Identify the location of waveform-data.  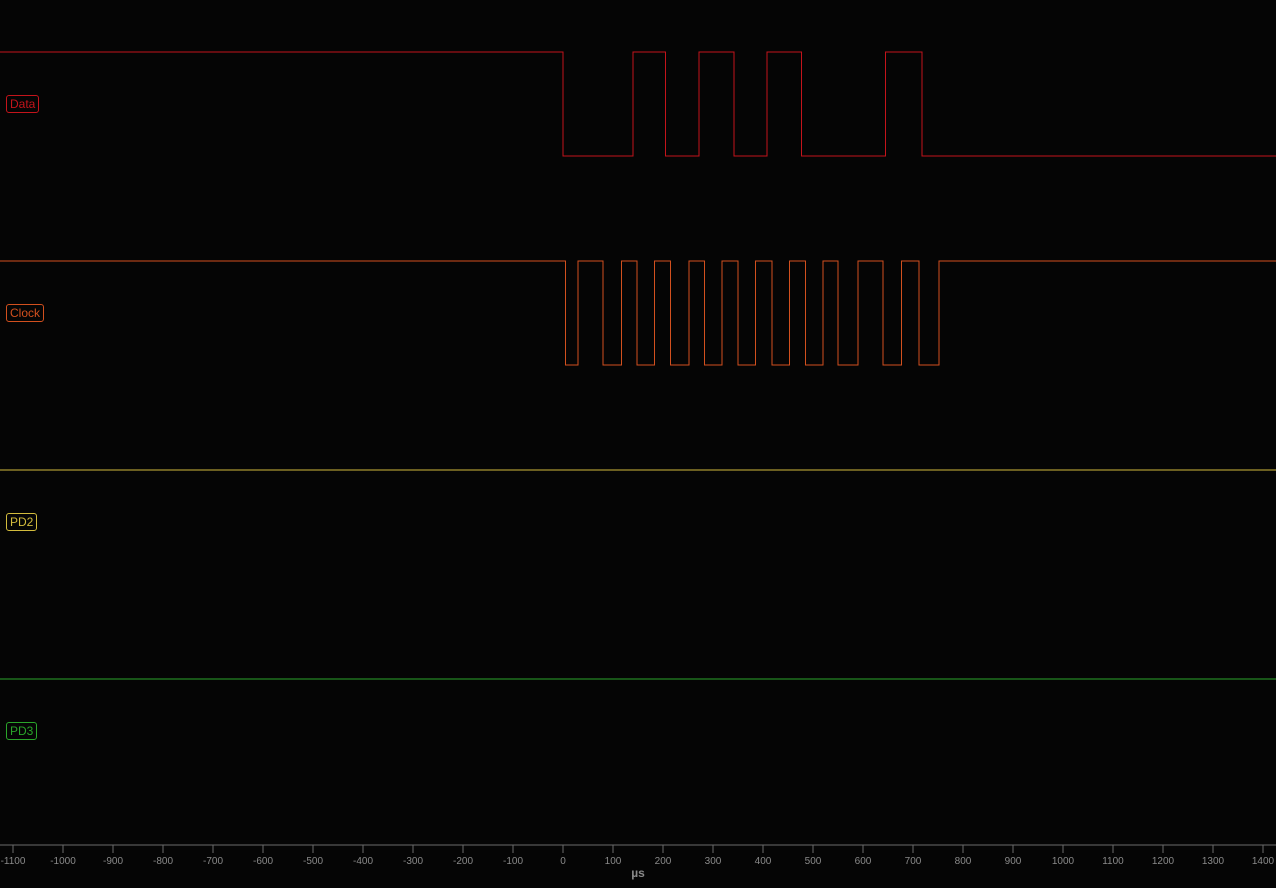
(638, 104).